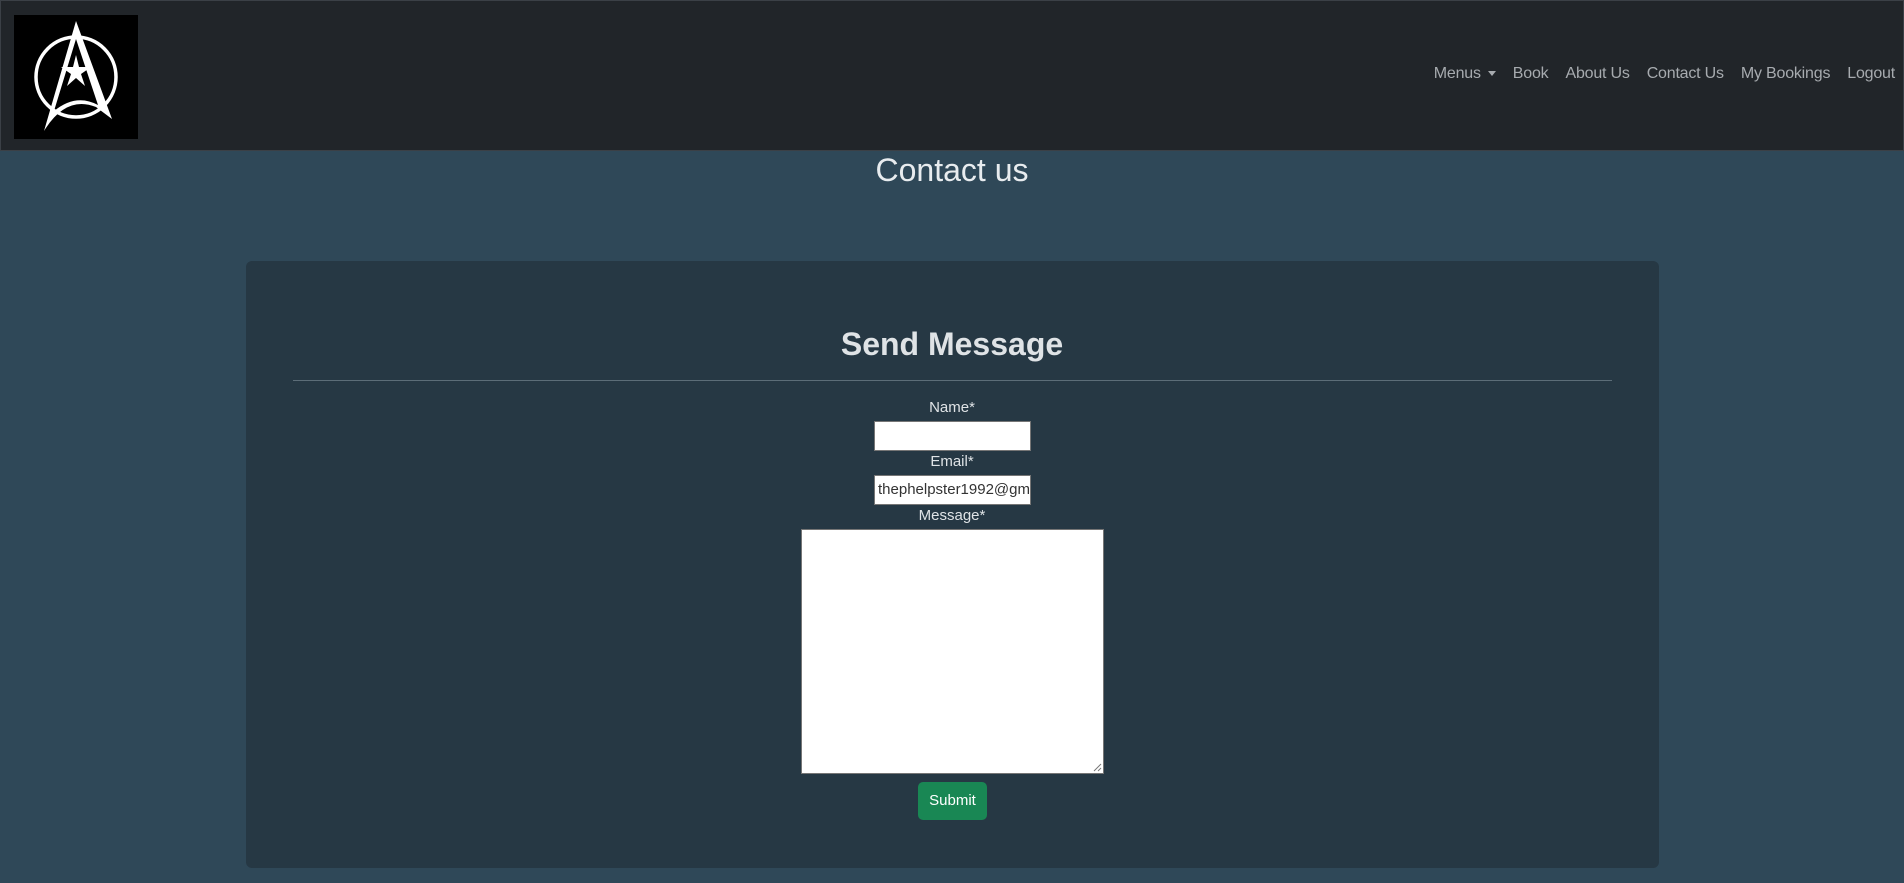  What do you see at coordinates (1871, 74) in the screenshot?
I see `nav-logout: Logout` at bounding box center [1871, 74].